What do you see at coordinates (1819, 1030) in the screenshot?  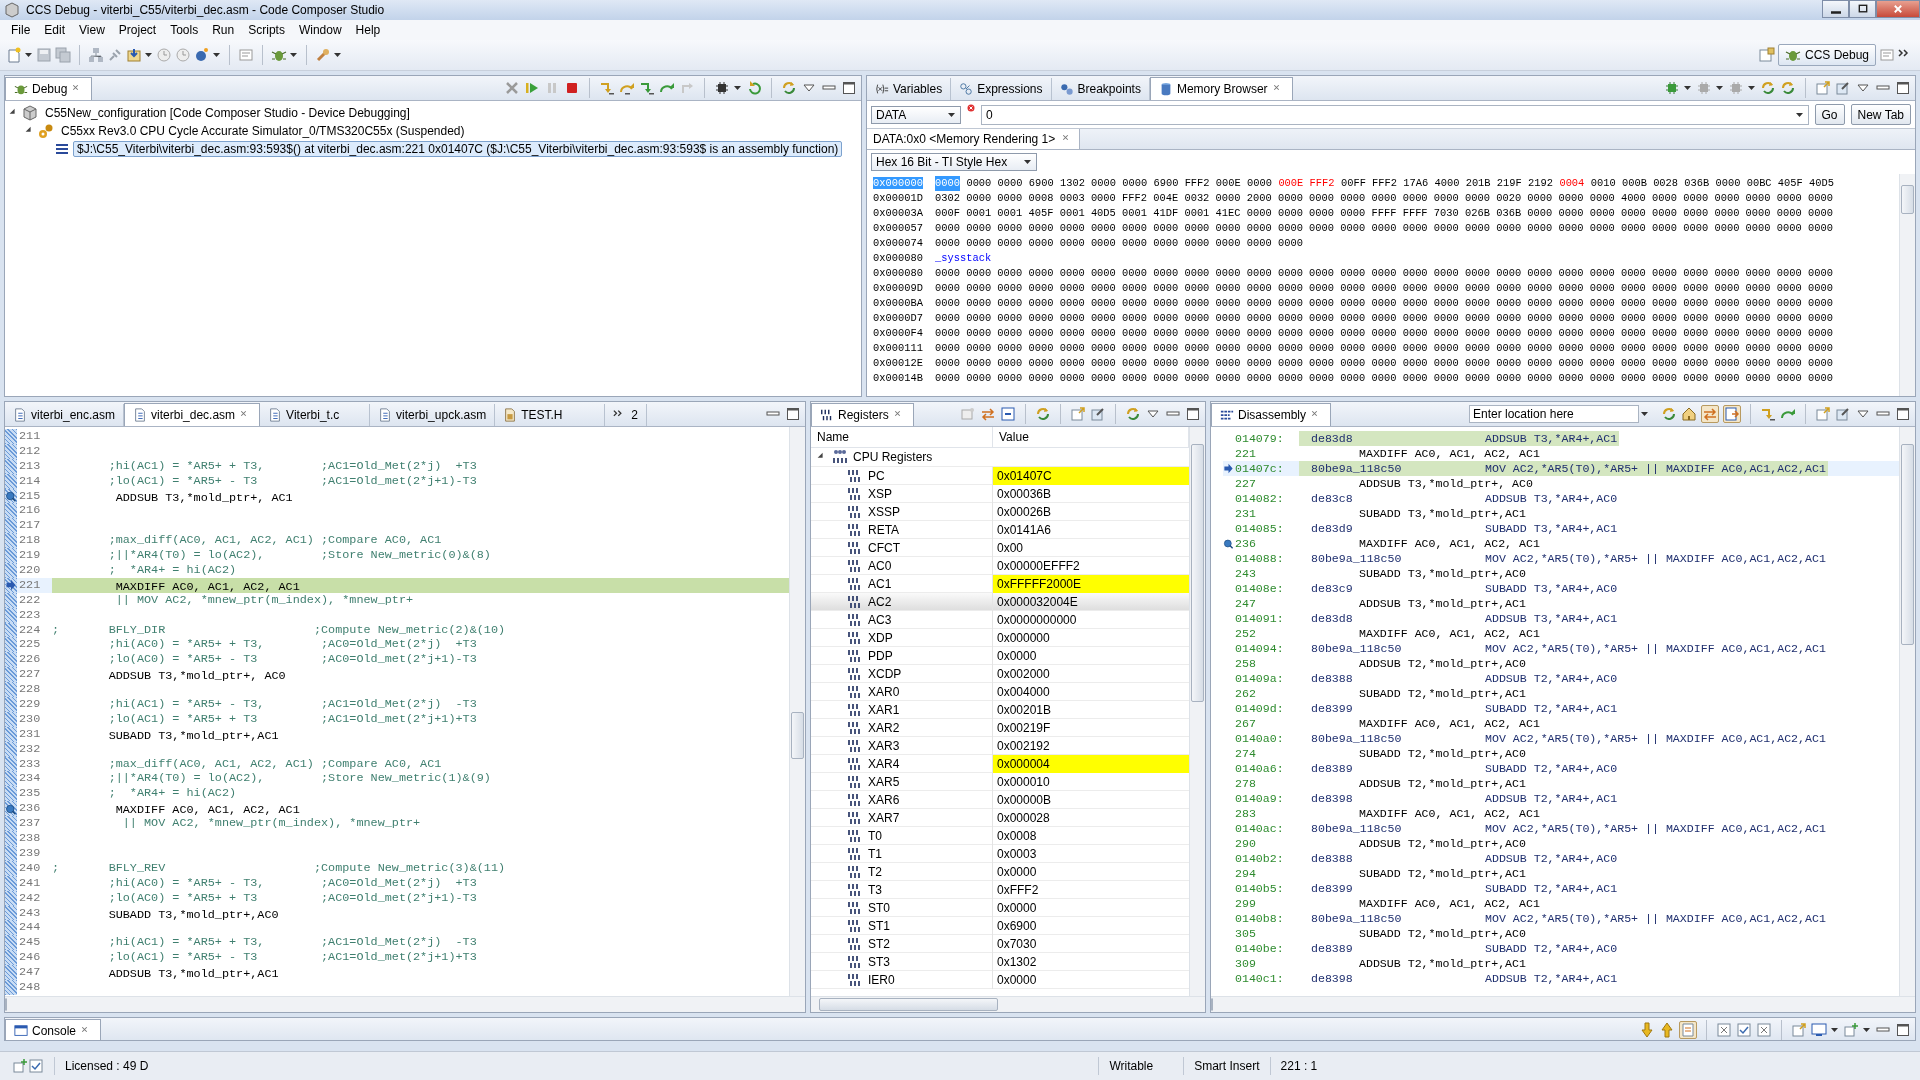 I see `monitor-icon` at bounding box center [1819, 1030].